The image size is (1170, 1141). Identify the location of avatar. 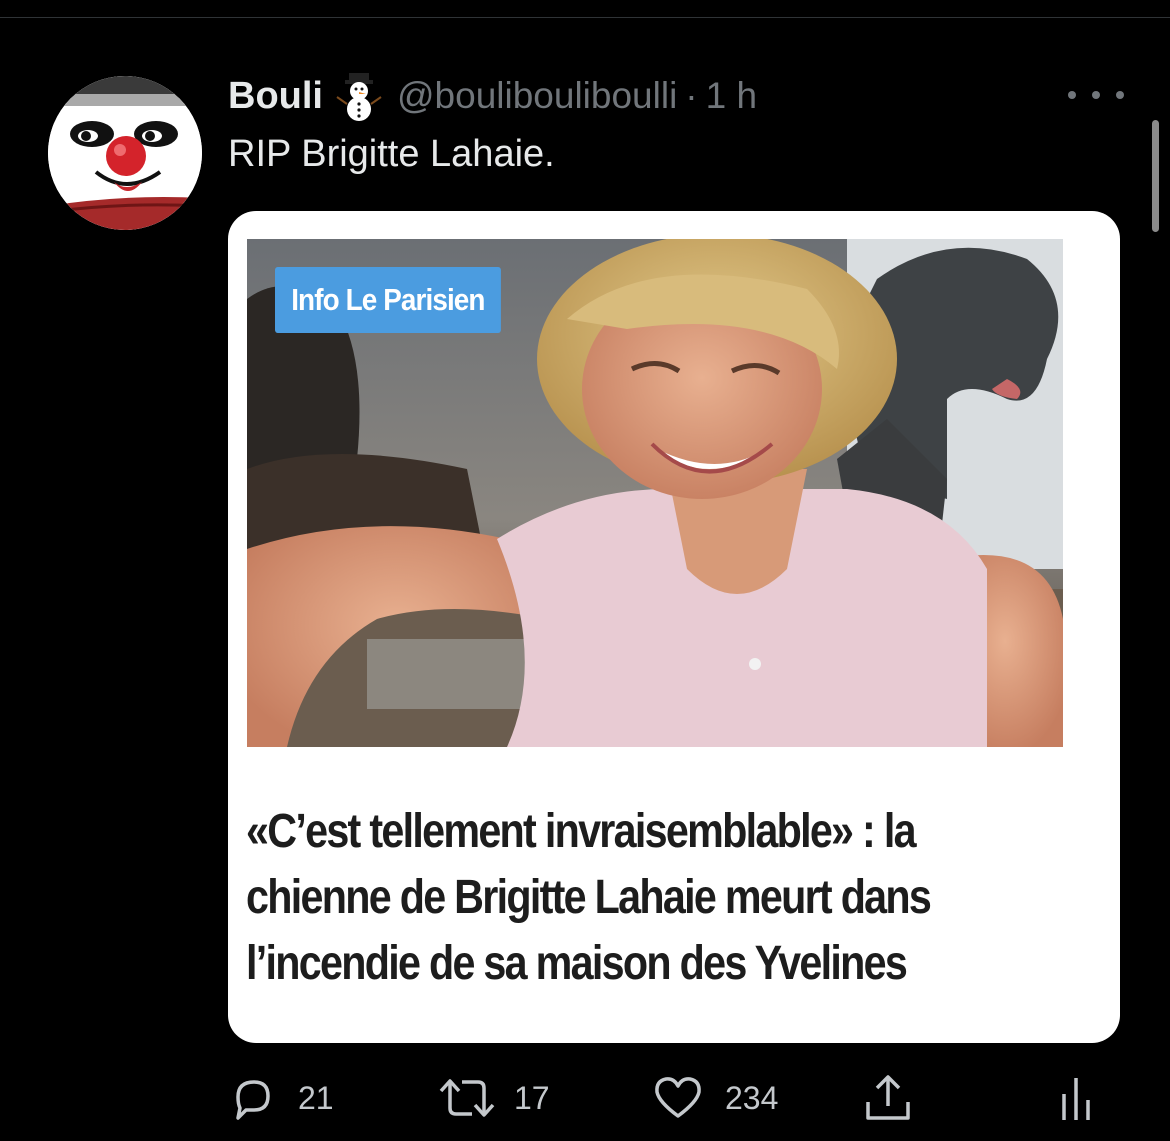
(125, 153).